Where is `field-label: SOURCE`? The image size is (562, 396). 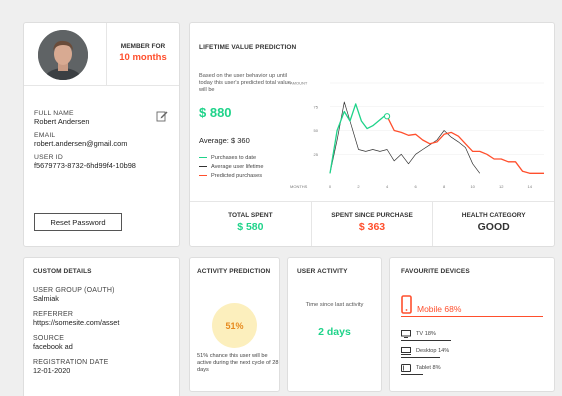
field-label: SOURCE is located at coordinates (49, 338).